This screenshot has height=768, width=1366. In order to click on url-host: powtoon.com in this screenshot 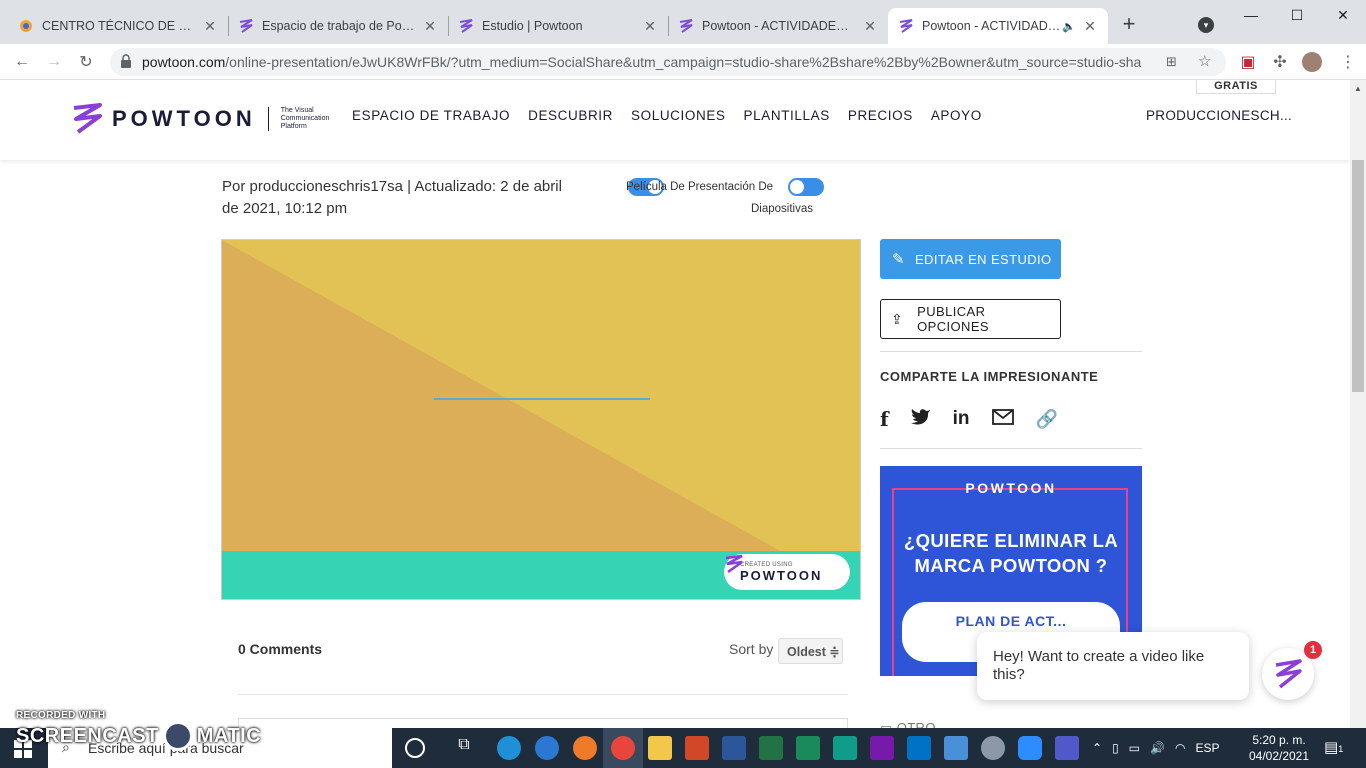, I will do `click(184, 62)`.